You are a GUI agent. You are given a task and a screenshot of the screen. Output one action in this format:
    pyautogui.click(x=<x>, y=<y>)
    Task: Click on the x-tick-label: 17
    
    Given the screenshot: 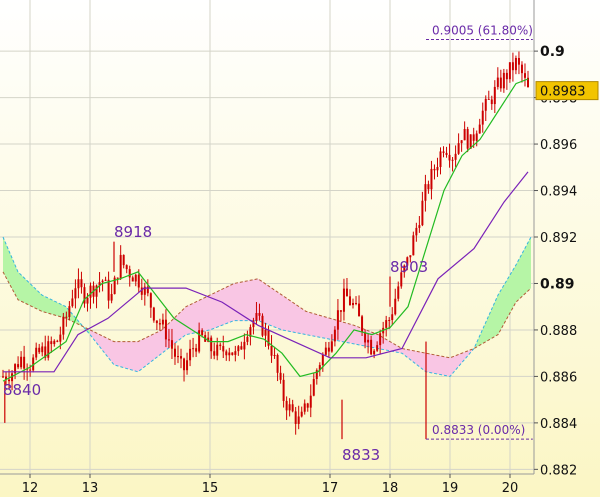 What is the action you would take?
    pyautogui.click(x=330, y=488)
    